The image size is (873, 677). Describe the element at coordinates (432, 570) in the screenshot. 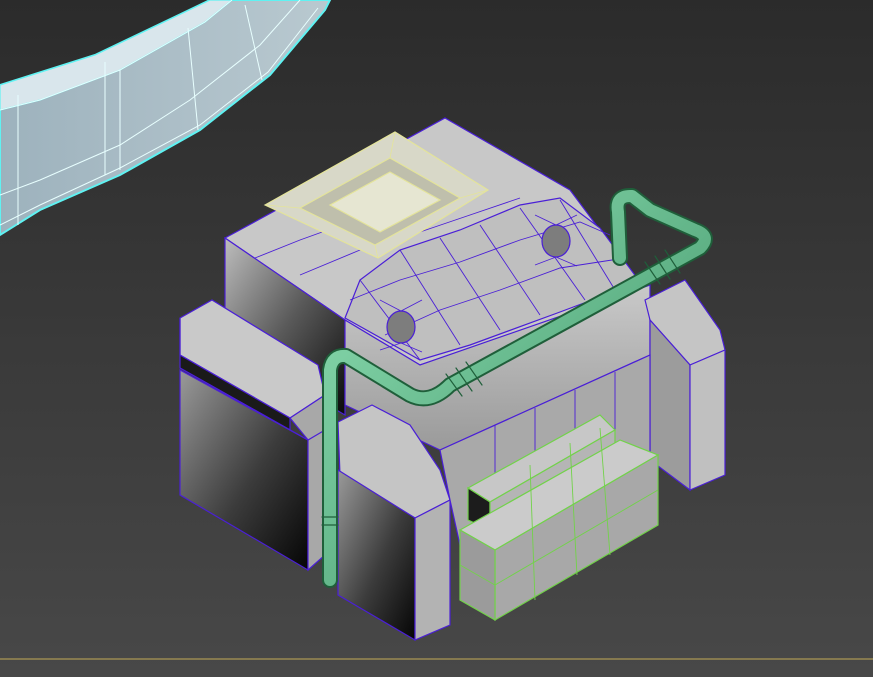

I see `pillar-front` at that location.